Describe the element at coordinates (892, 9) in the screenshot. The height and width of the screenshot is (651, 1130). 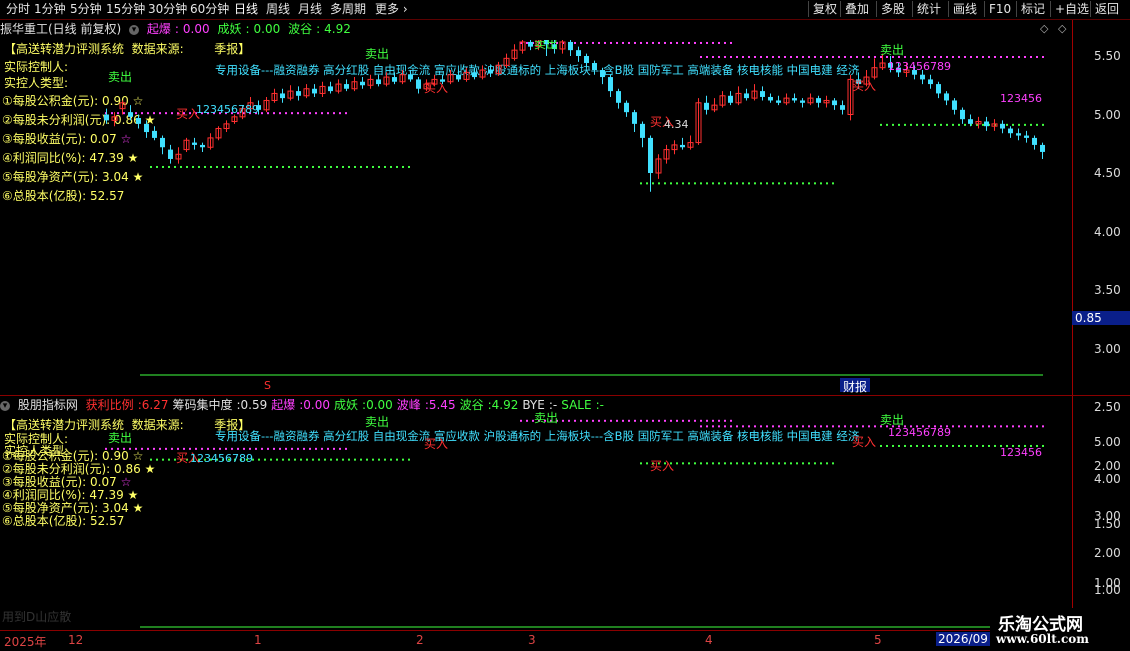
I see `multi-stock-button: 多股` at that location.